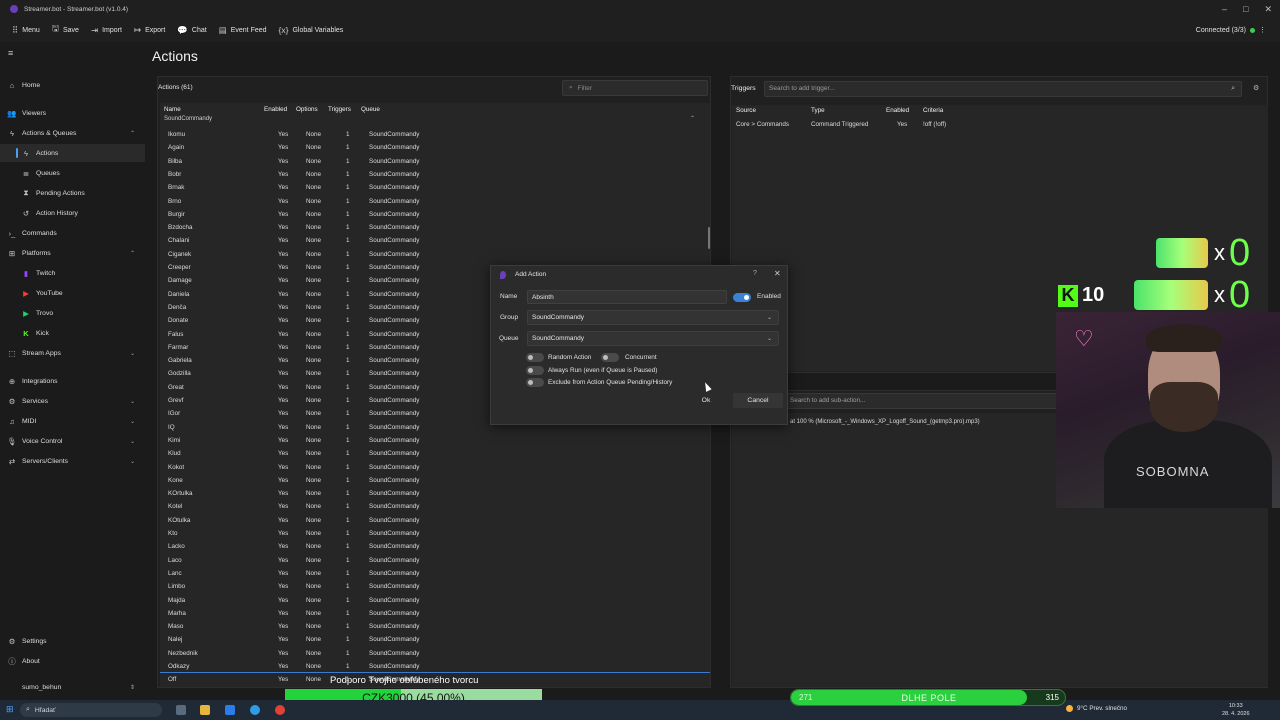 The height and width of the screenshot is (720, 1280). I want to click on close-window-icon: ✕, so click(1268, 9).